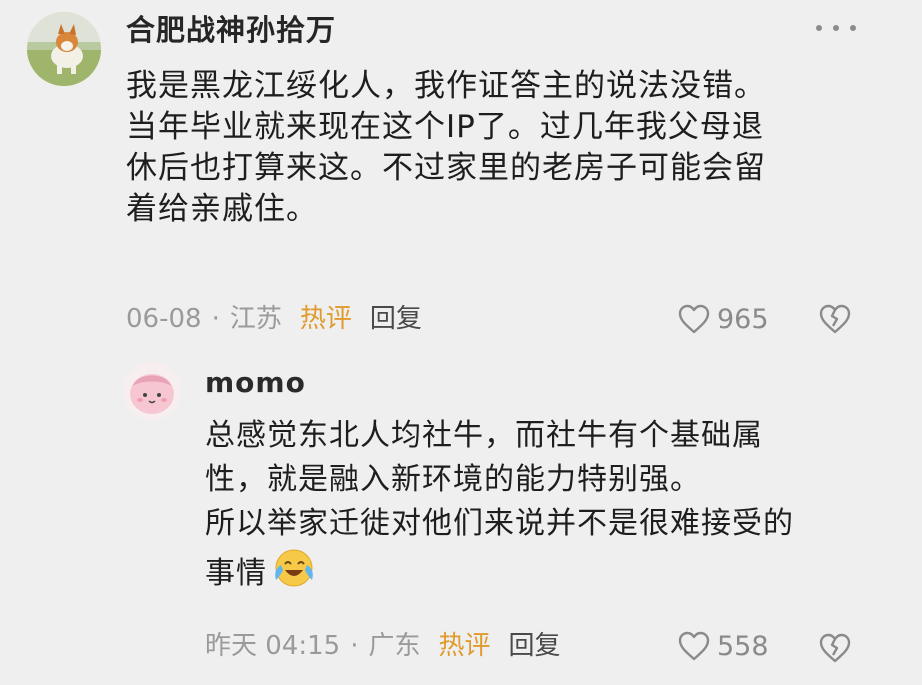 The height and width of the screenshot is (685, 922). Describe the element at coordinates (222, 209) in the screenshot. I see `comment-text-line: 着给亲戚住。` at that location.